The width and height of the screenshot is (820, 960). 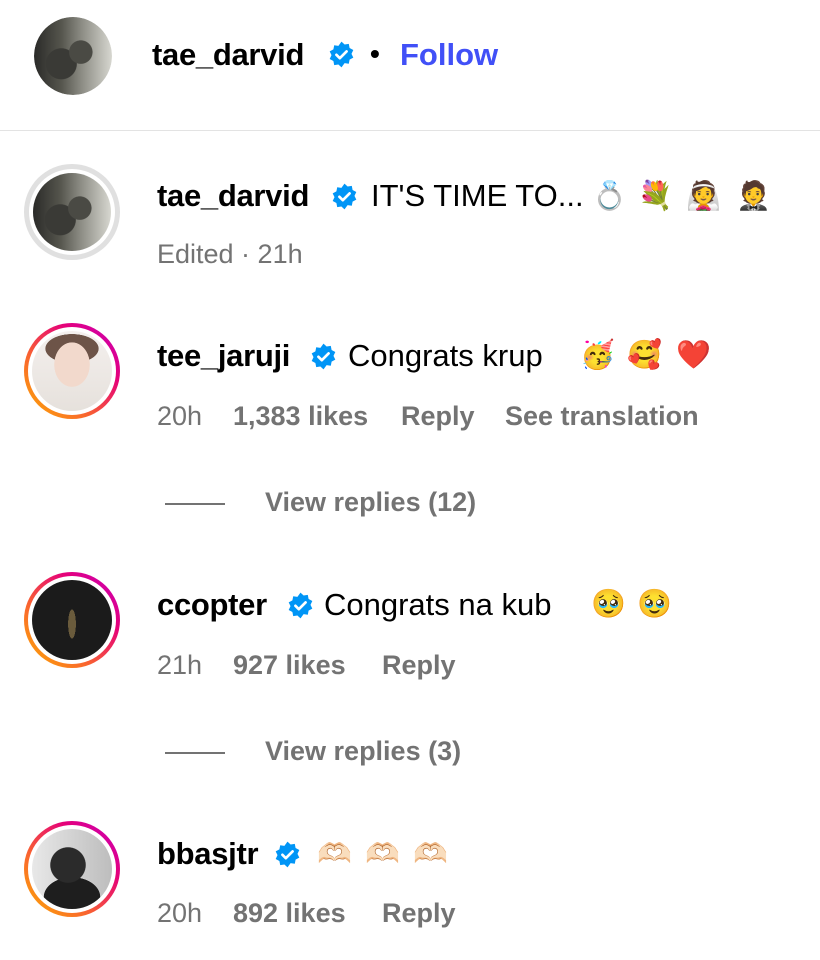 I want to click on comment-text: Congrats krup, so click(x=445, y=355).